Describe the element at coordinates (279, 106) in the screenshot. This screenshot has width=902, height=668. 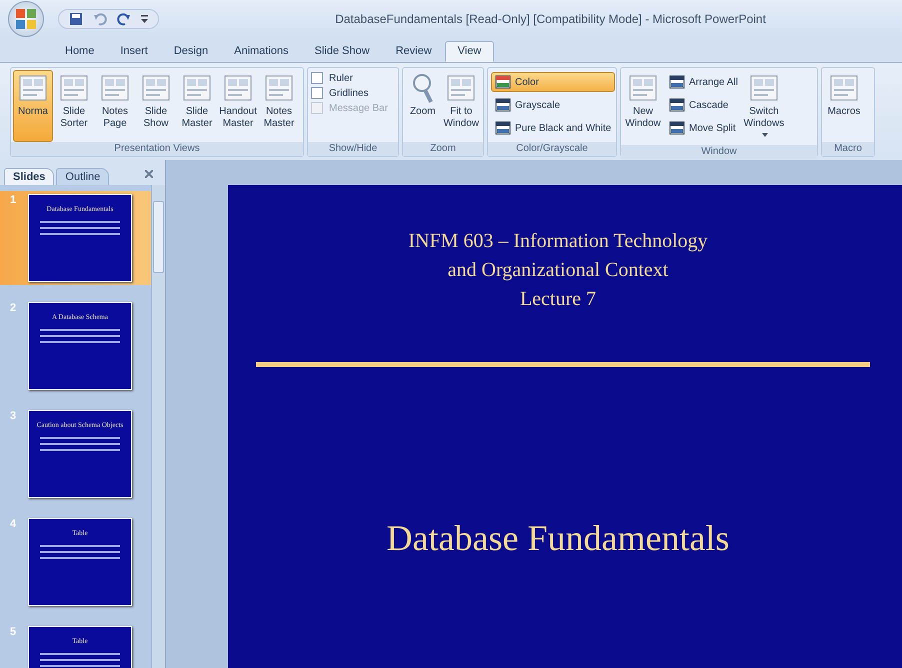
I see `ribbon-button: Notes Master` at that location.